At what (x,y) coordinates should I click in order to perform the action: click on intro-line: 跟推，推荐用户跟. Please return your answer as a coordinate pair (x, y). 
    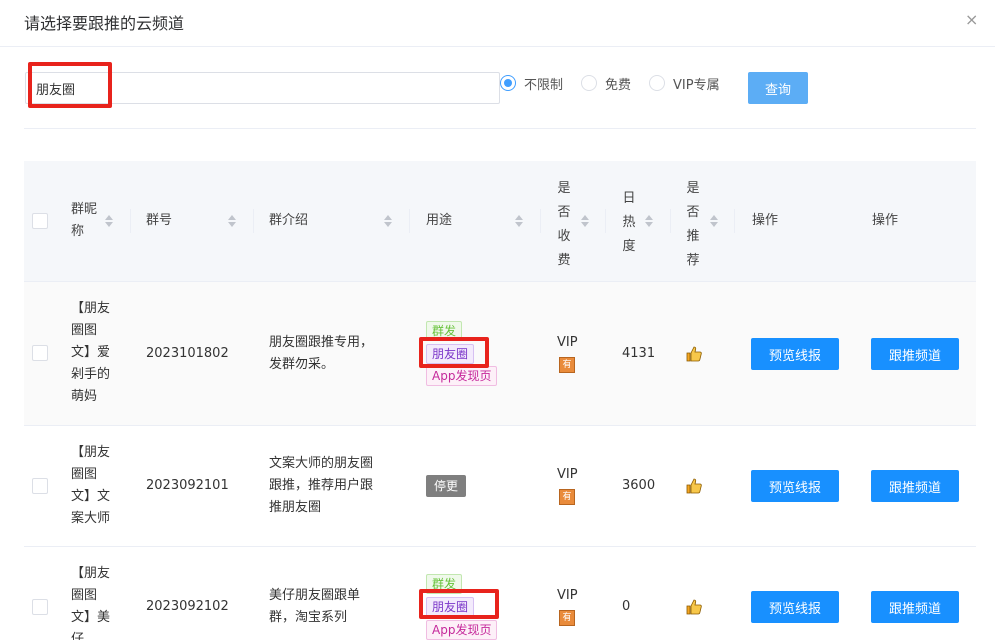
    Looking at the image, I should click on (321, 485).